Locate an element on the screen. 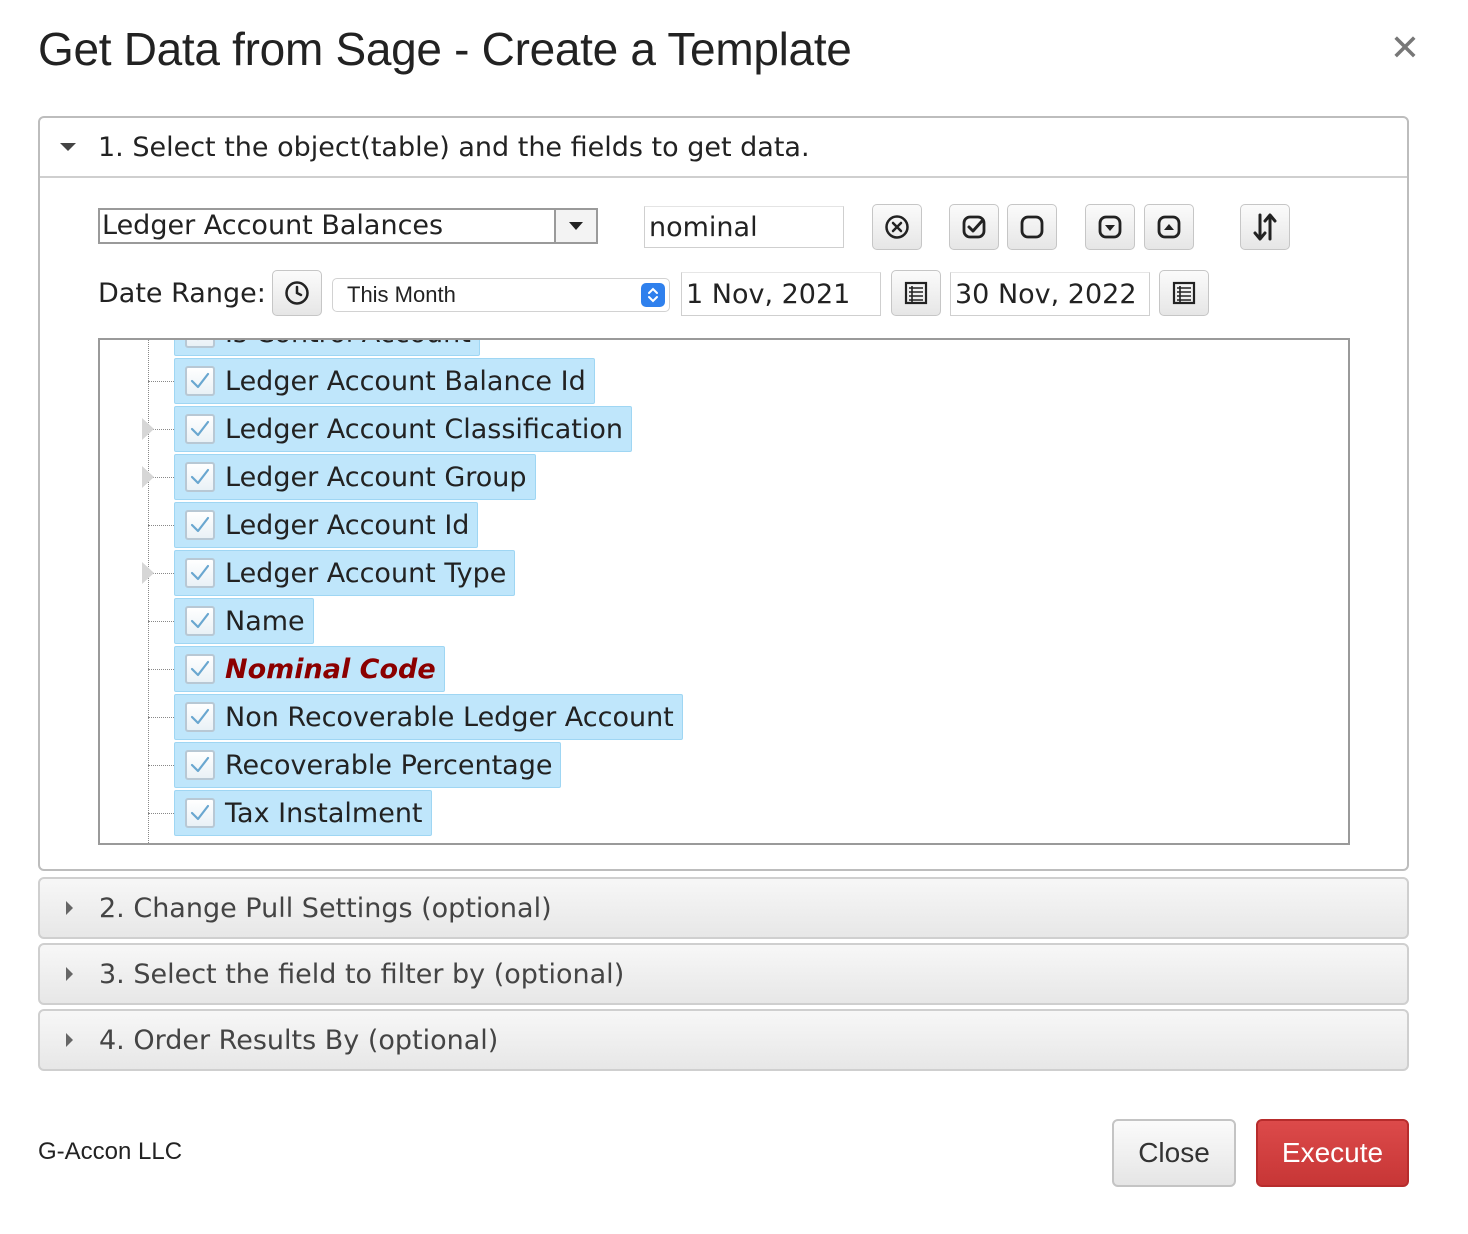 The image size is (1468, 1234). tree-node: Ledger Account Id is located at coordinates (326, 525).